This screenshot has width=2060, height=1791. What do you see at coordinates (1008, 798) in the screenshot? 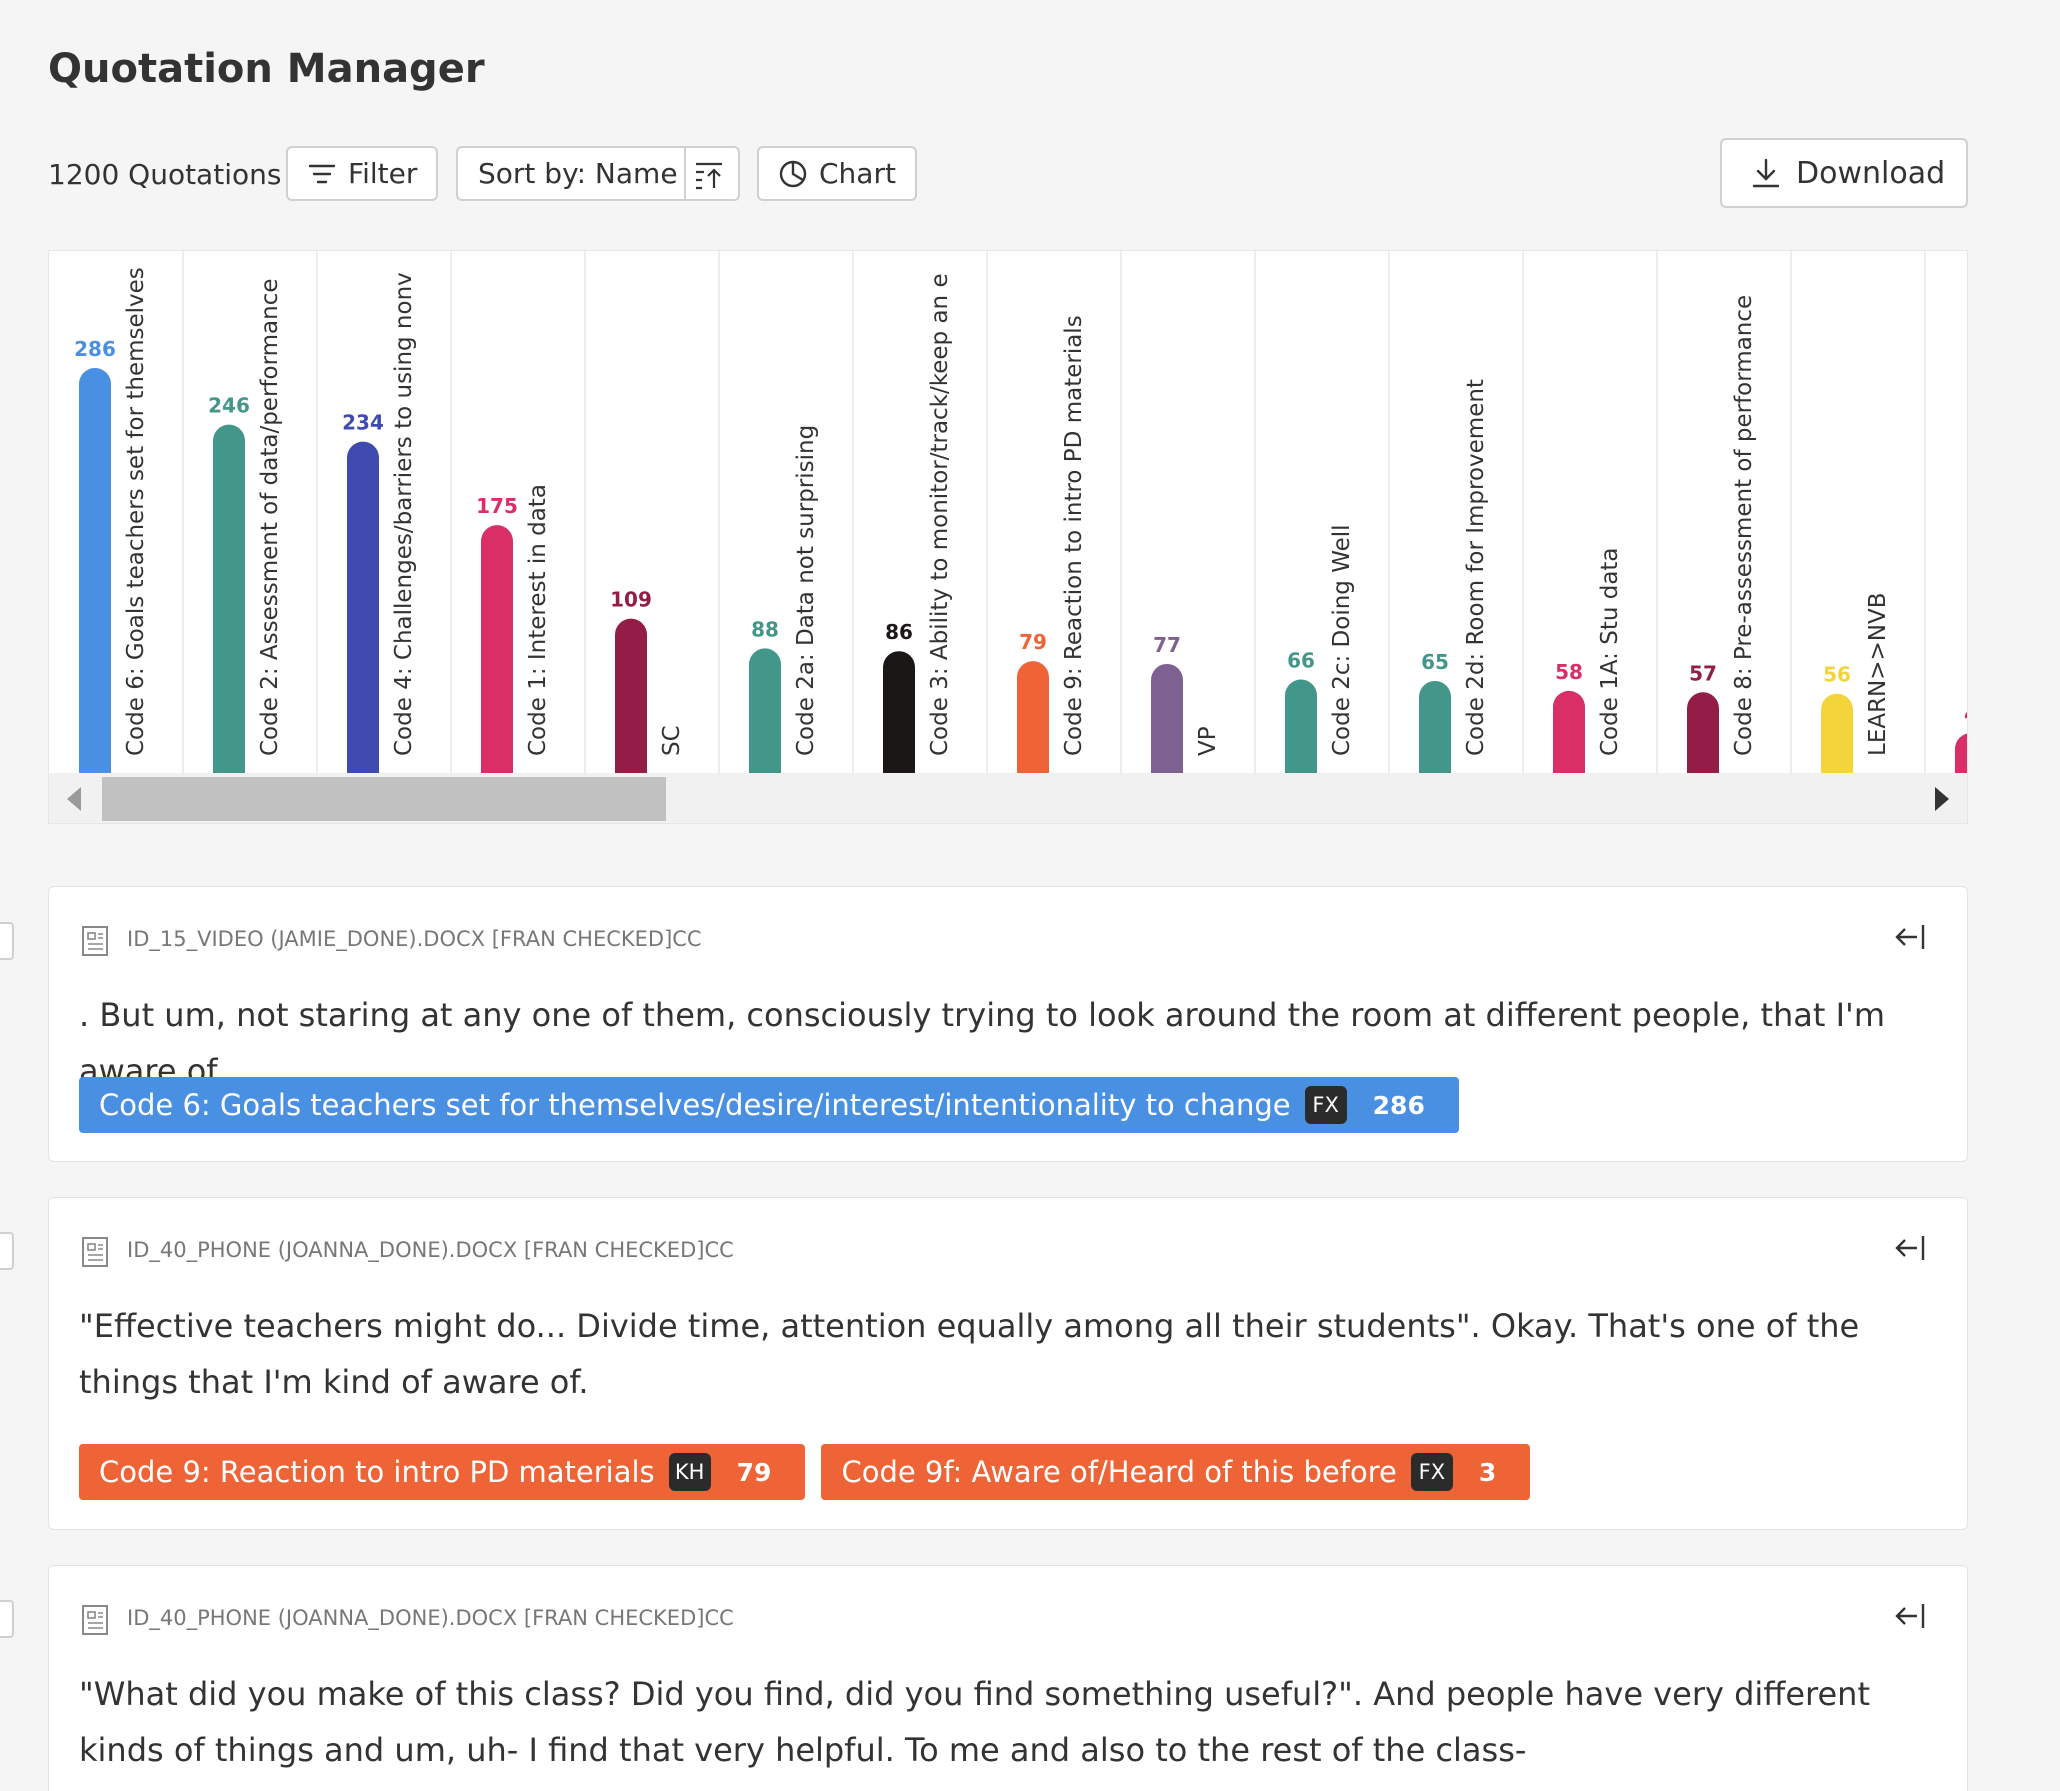
I see `chart-horizontal-scrollbar` at bounding box center [1008, 798].